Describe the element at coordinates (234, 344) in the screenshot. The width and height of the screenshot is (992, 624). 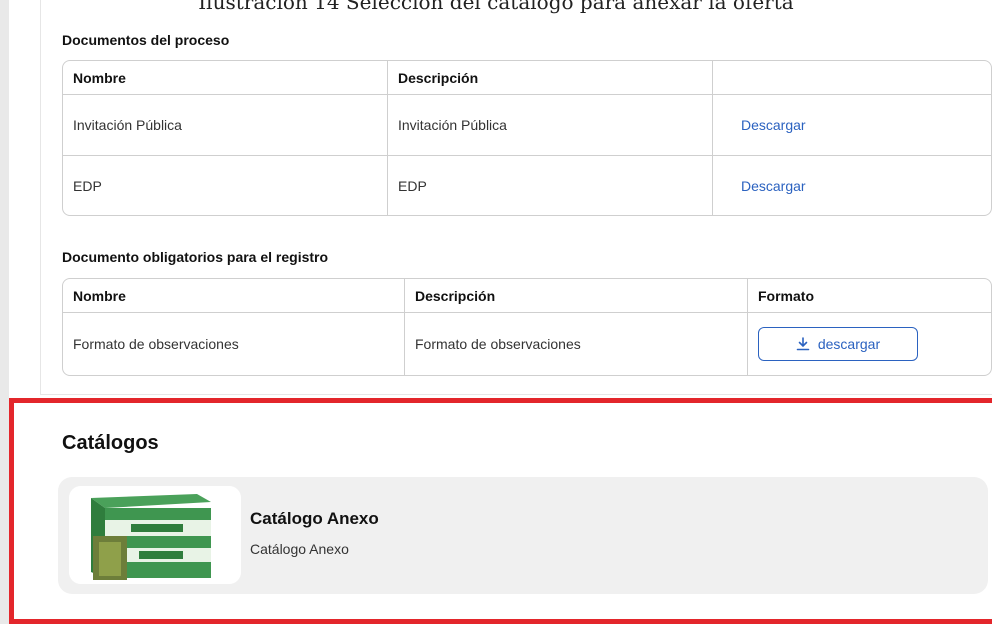
I see `doc-name: Formato de observaciones` at that location.